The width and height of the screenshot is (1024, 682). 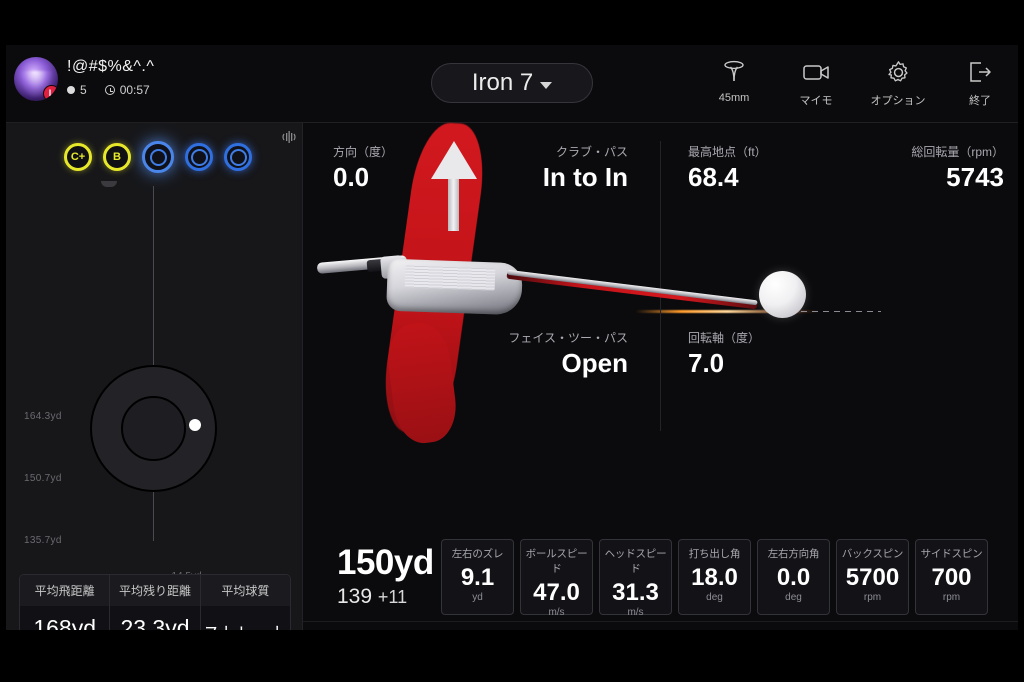 I want to click on clock-icon, so click(x=109, y=90).